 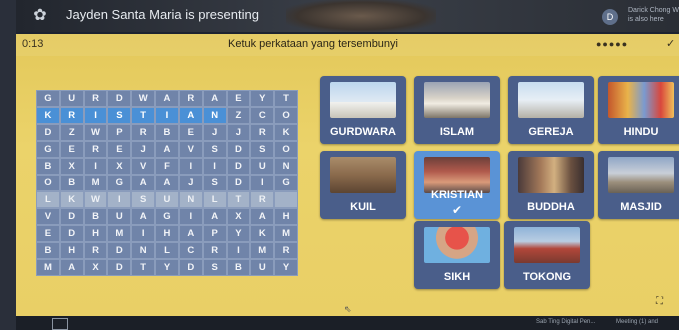 What do you see at coordinates (363, 185) in the screenshot?
I see `tile-kuil: KUIL` at bounding box center [363, 185].